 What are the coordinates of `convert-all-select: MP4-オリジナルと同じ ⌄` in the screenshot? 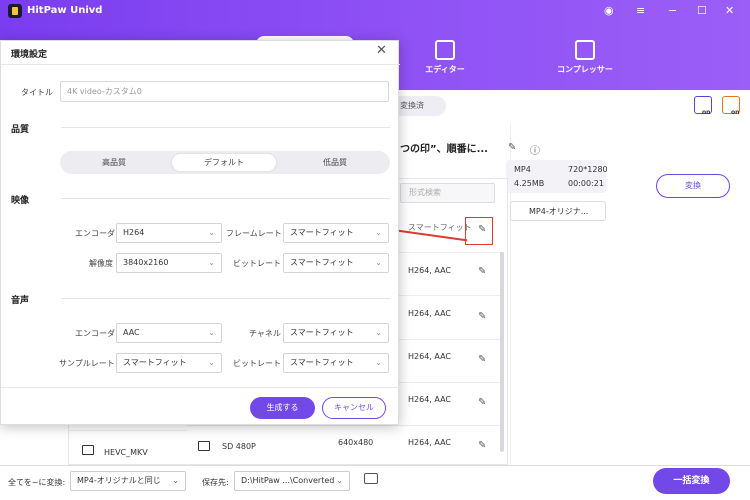 It's located at (128, 481).